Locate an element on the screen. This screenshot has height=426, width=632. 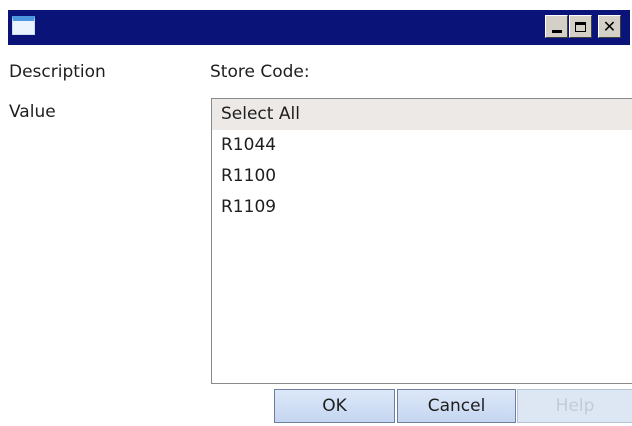
list-item-r1109: R1109 is located at coordinates (422, 207).